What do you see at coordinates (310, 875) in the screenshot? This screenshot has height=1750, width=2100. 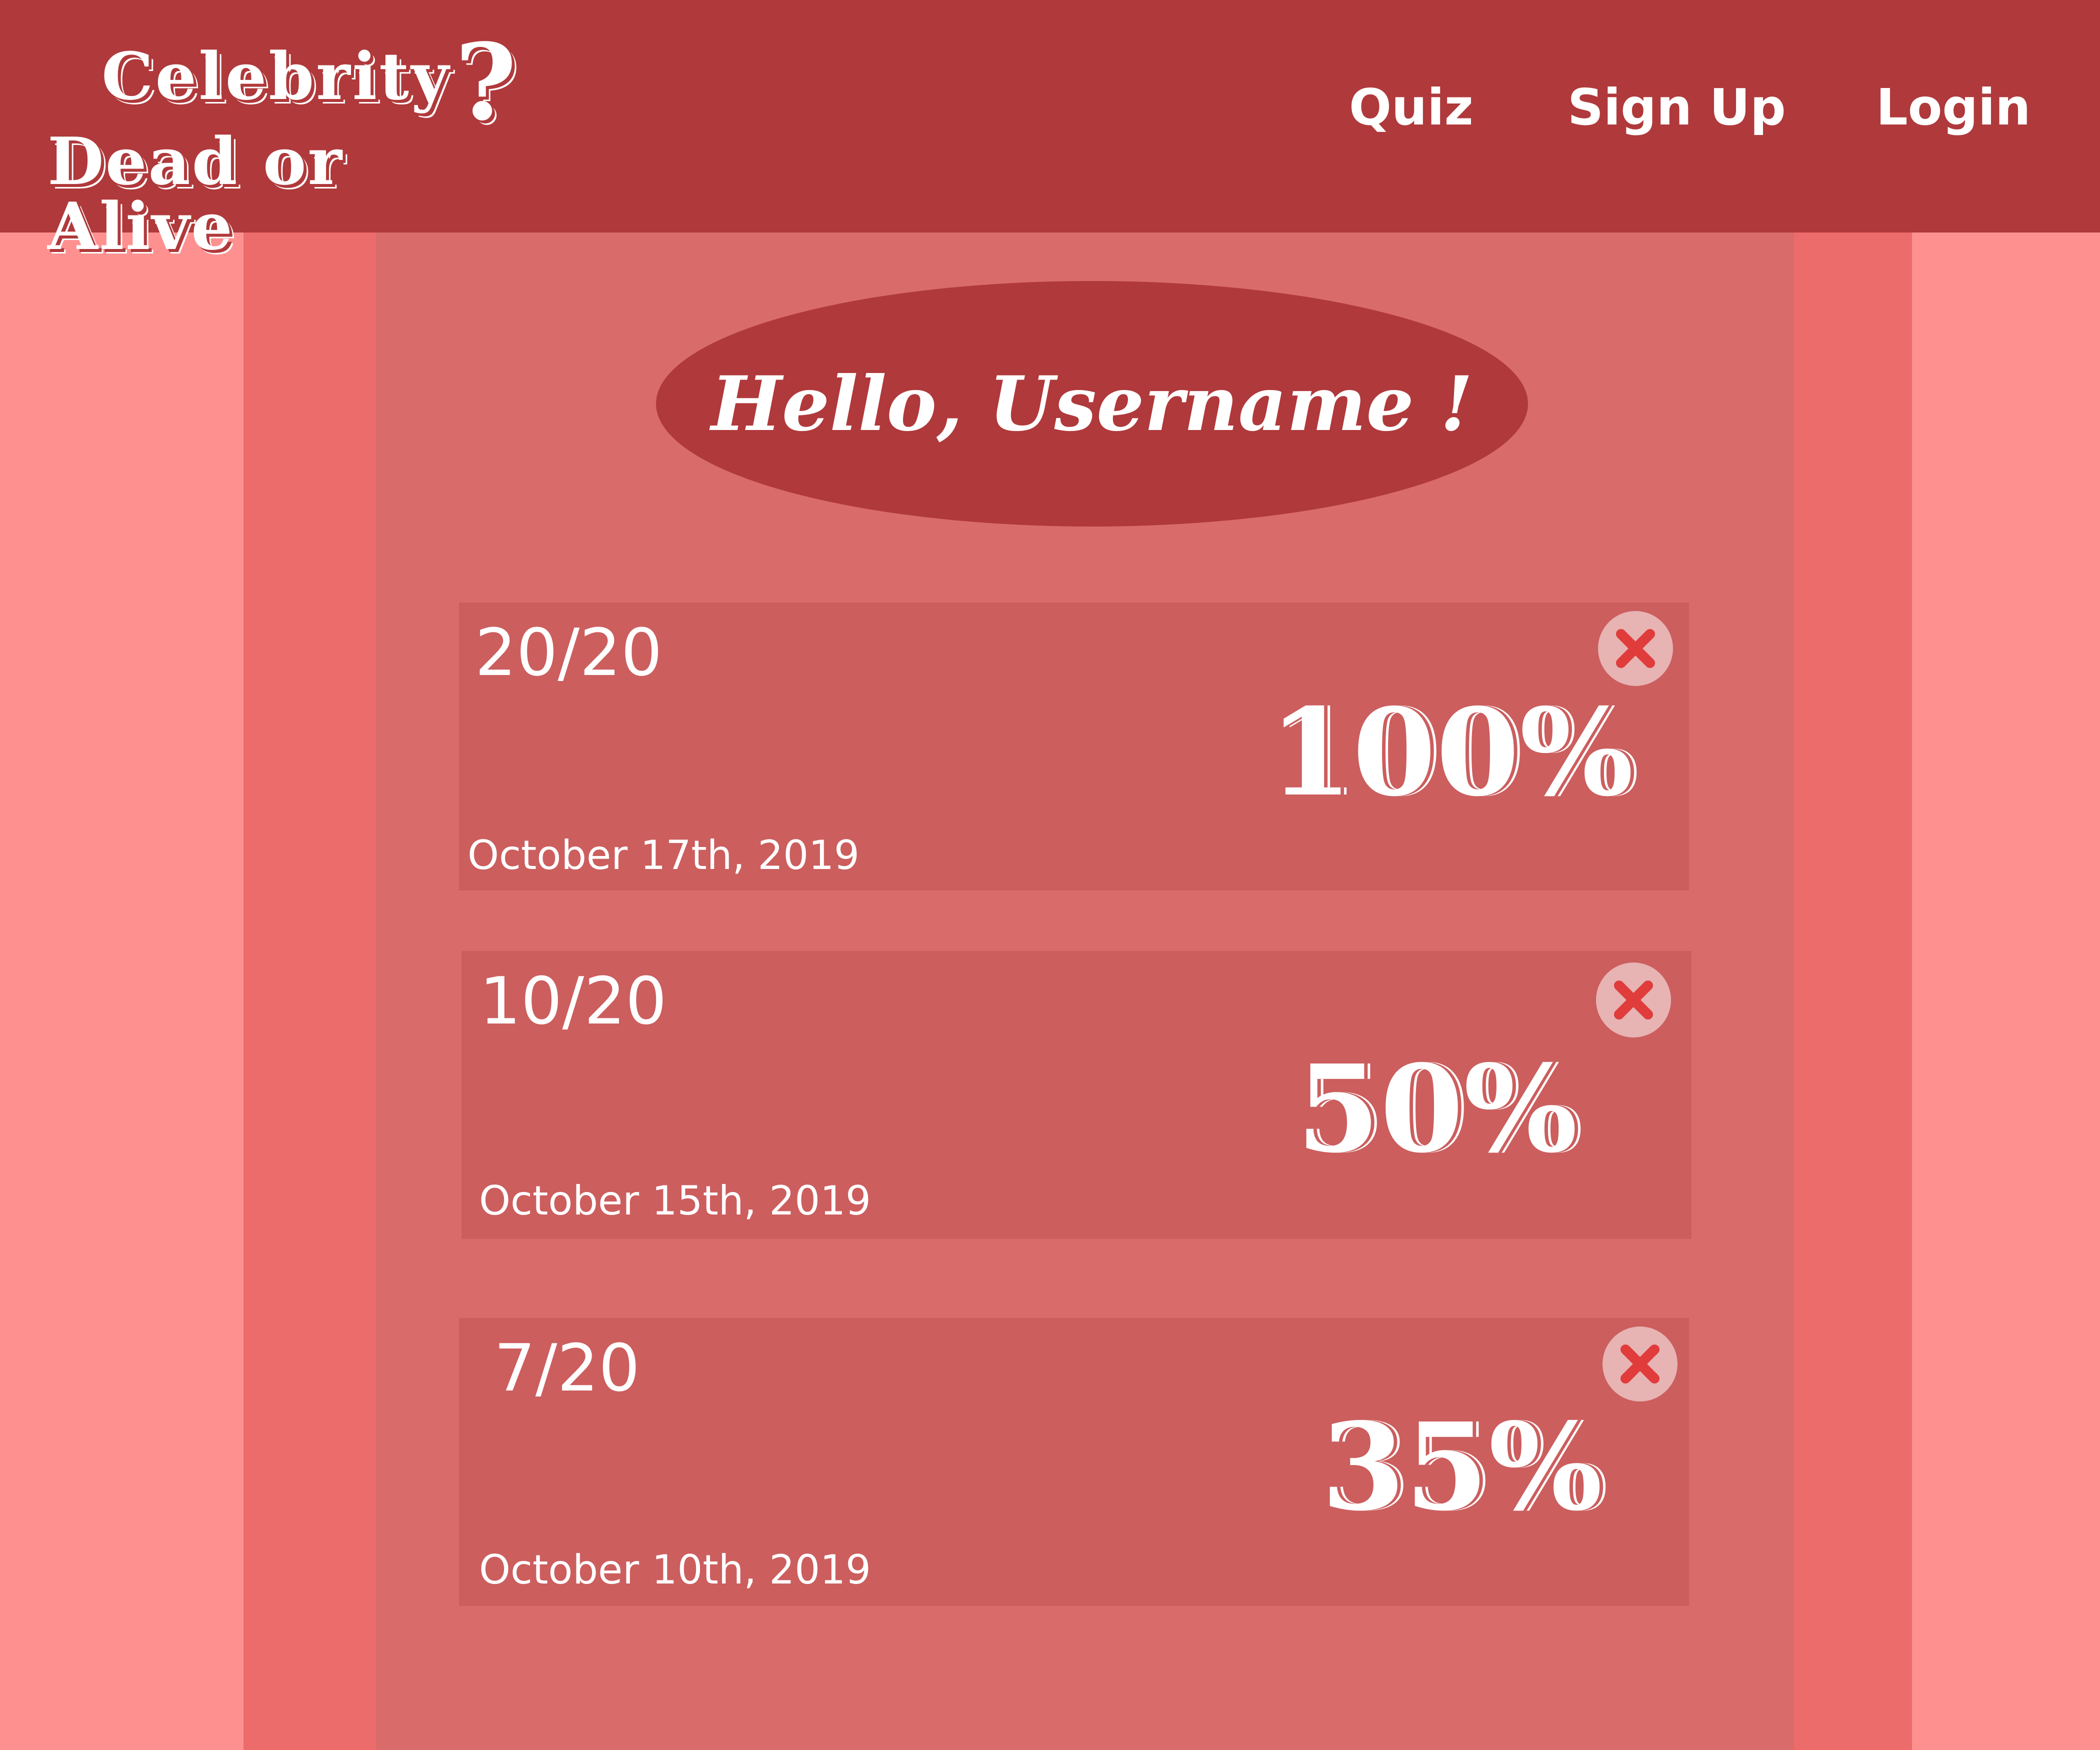 I see `side-band-left` at bounding box center [310, 875].